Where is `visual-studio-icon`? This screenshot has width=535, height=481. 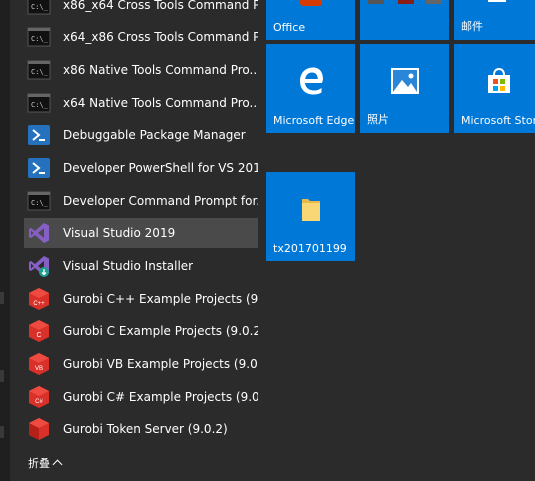 visual-studio-icon is located at coordinates (39, 233).